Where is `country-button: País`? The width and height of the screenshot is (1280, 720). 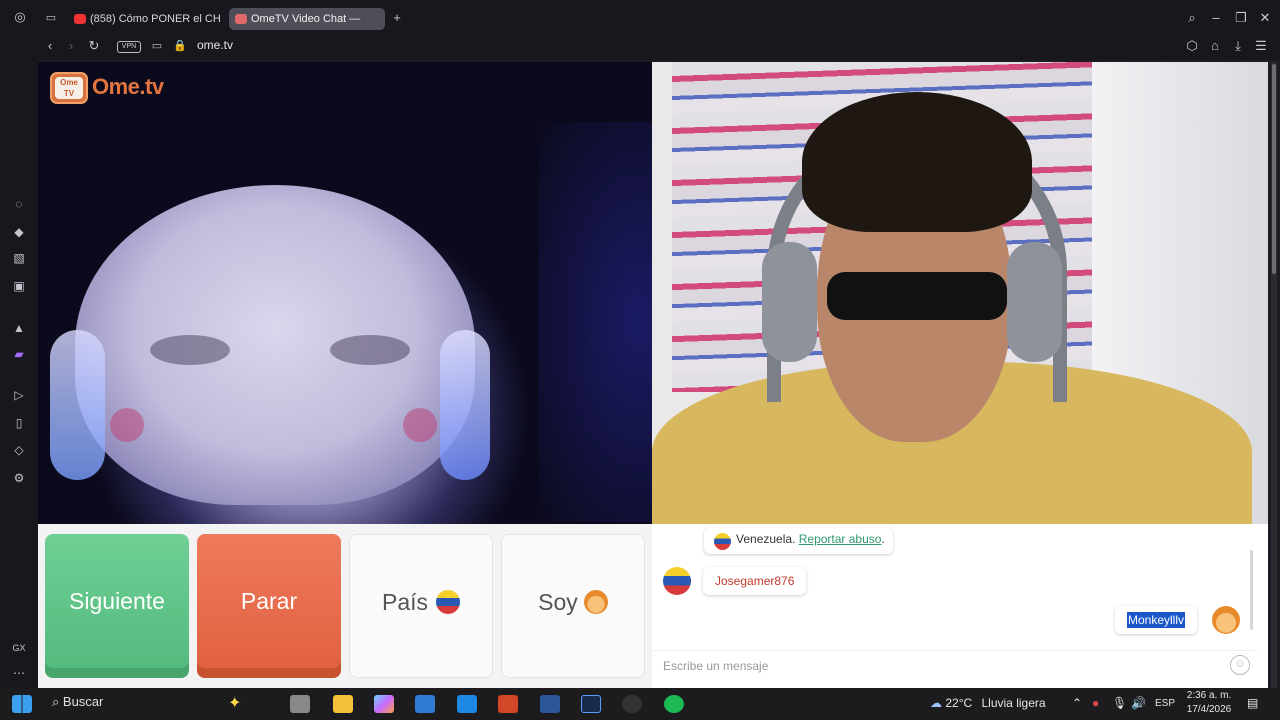
country-button: País is located at coordinates (421, 606).